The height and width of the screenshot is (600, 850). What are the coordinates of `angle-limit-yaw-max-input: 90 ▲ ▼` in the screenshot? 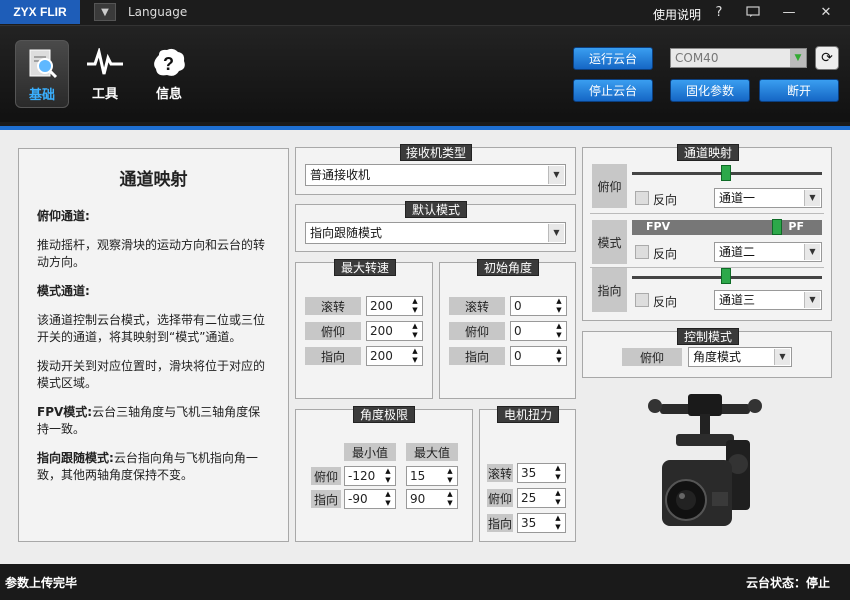 It's located at (432, 499).